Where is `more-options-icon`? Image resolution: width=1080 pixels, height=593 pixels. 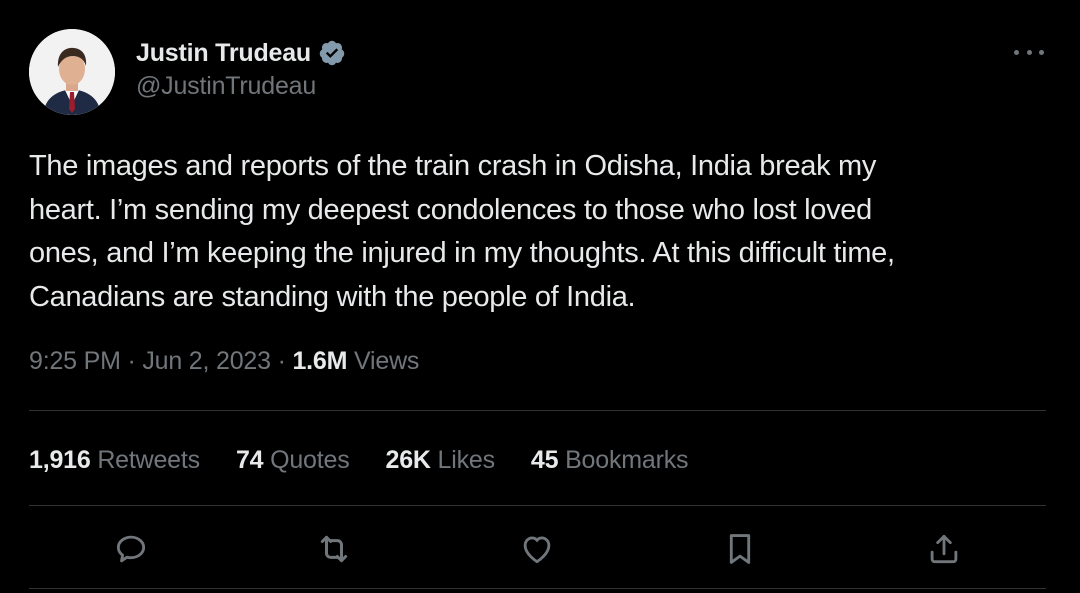
more-options-icon is located at coordinates (1029, 52).